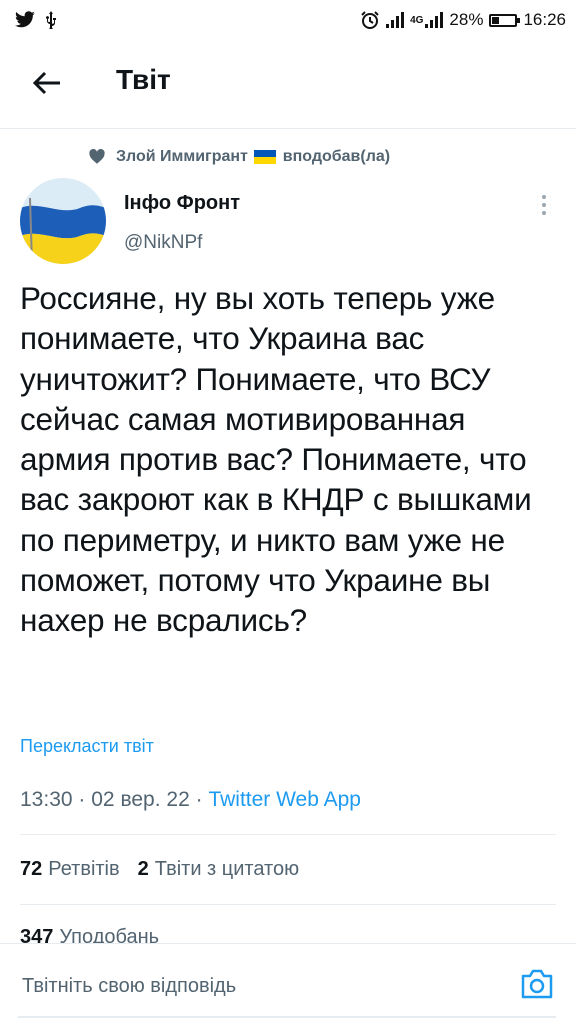  Describe the element at coordinates (495, 20) in the screenshot. I see `battery-fill` at that location.